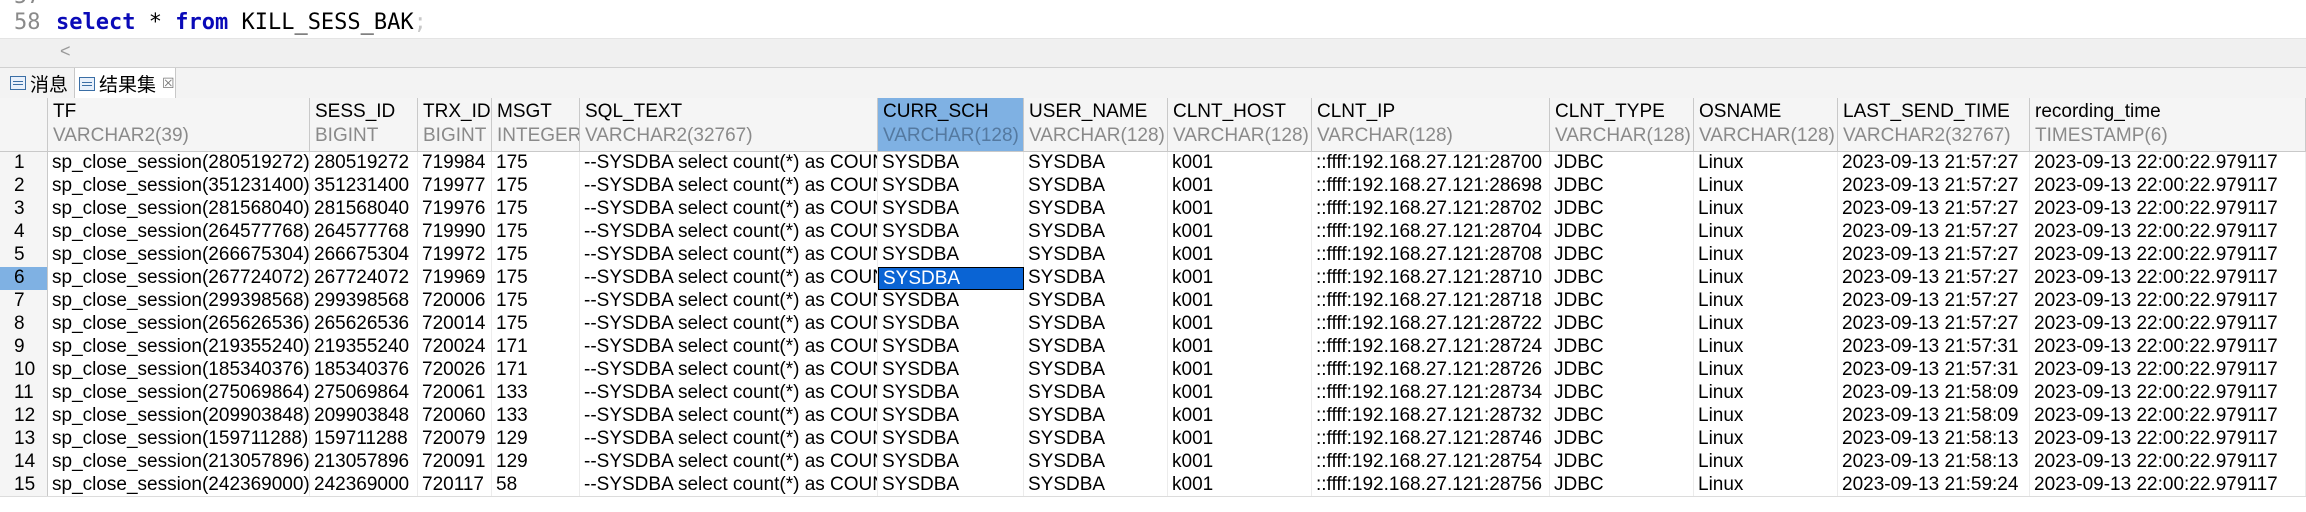  I want to click on table-cell: sp_close_session(265626536);, so click(179, 324).